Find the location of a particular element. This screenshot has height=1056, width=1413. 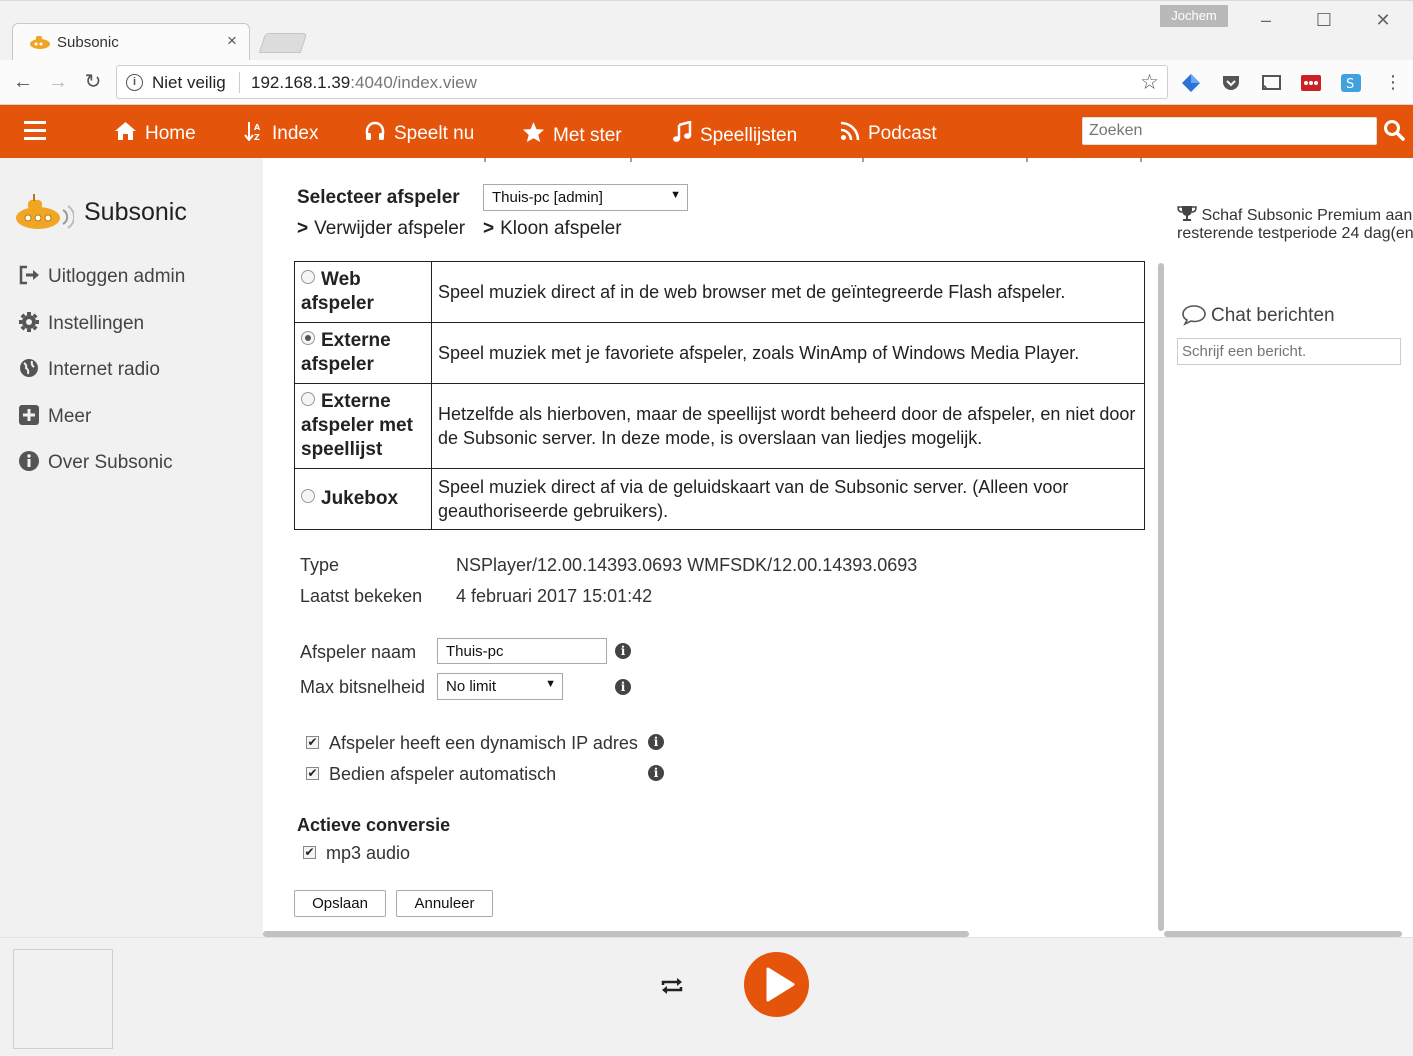

auto-control-checkbox: ✔ is located at coordinates (312, 773).